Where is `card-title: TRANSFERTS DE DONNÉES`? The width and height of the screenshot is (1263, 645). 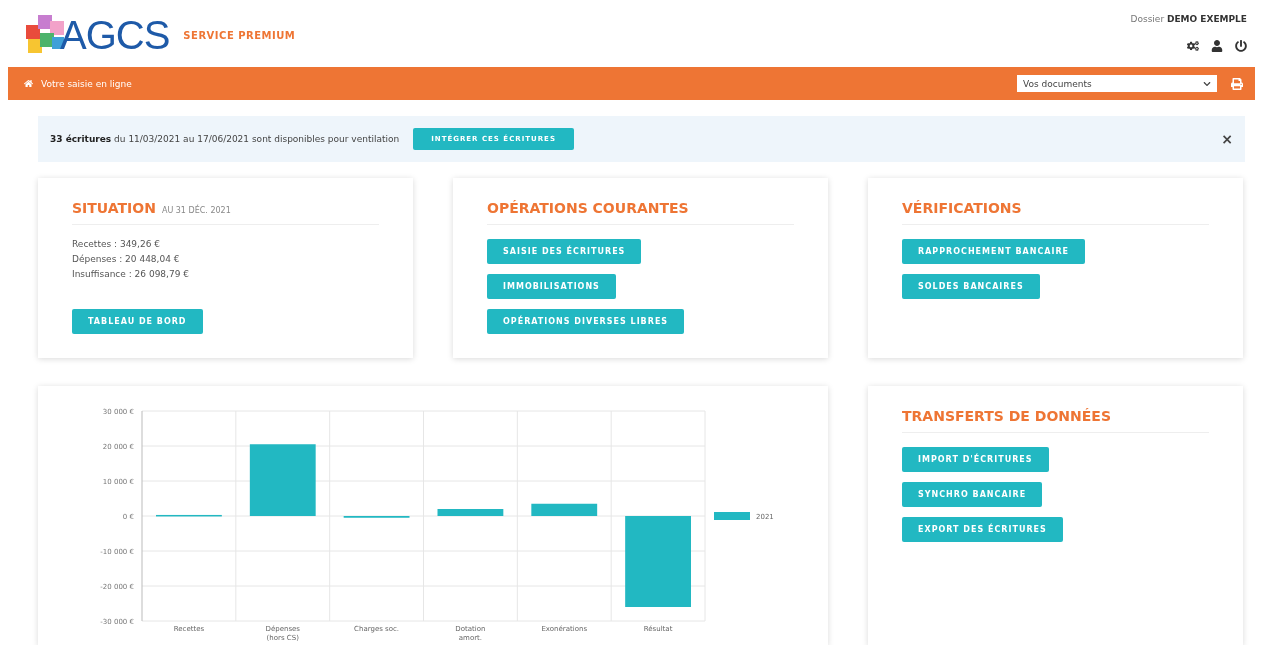
card-title: TRANSFERTS DE DONNÉES is located at coordinates (1006, 416).